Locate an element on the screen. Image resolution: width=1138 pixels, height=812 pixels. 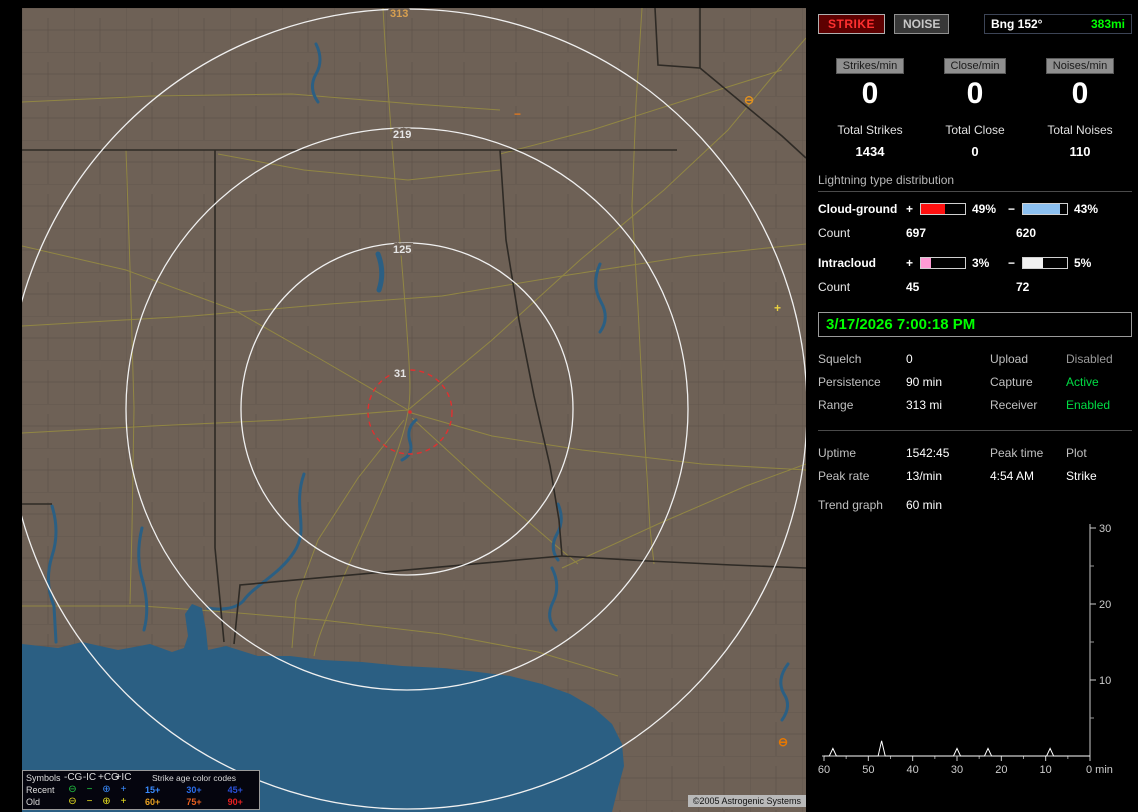
svg-text: 20 is located at coordinates (1001, 770).